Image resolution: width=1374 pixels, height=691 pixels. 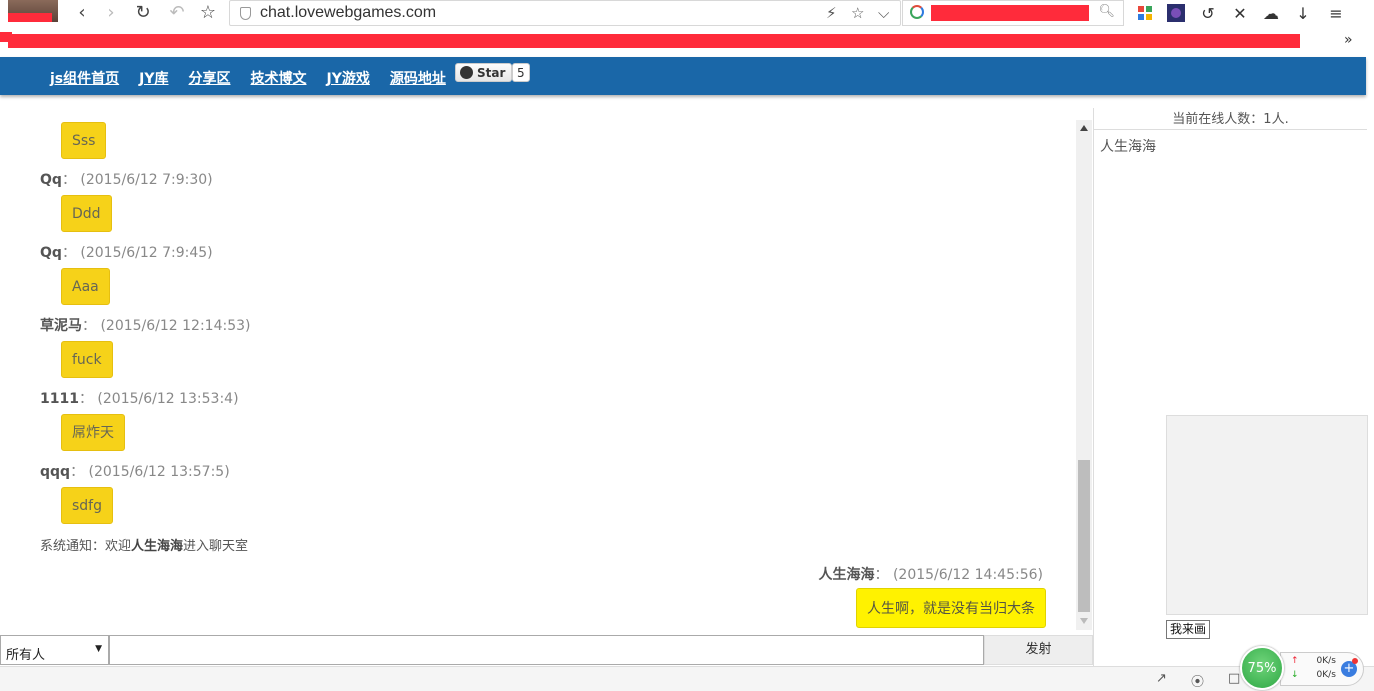 What do you see at coordinates (1176, 13) in the screenshot?
I see `extension-icon` at bounding box center [1176, 13].